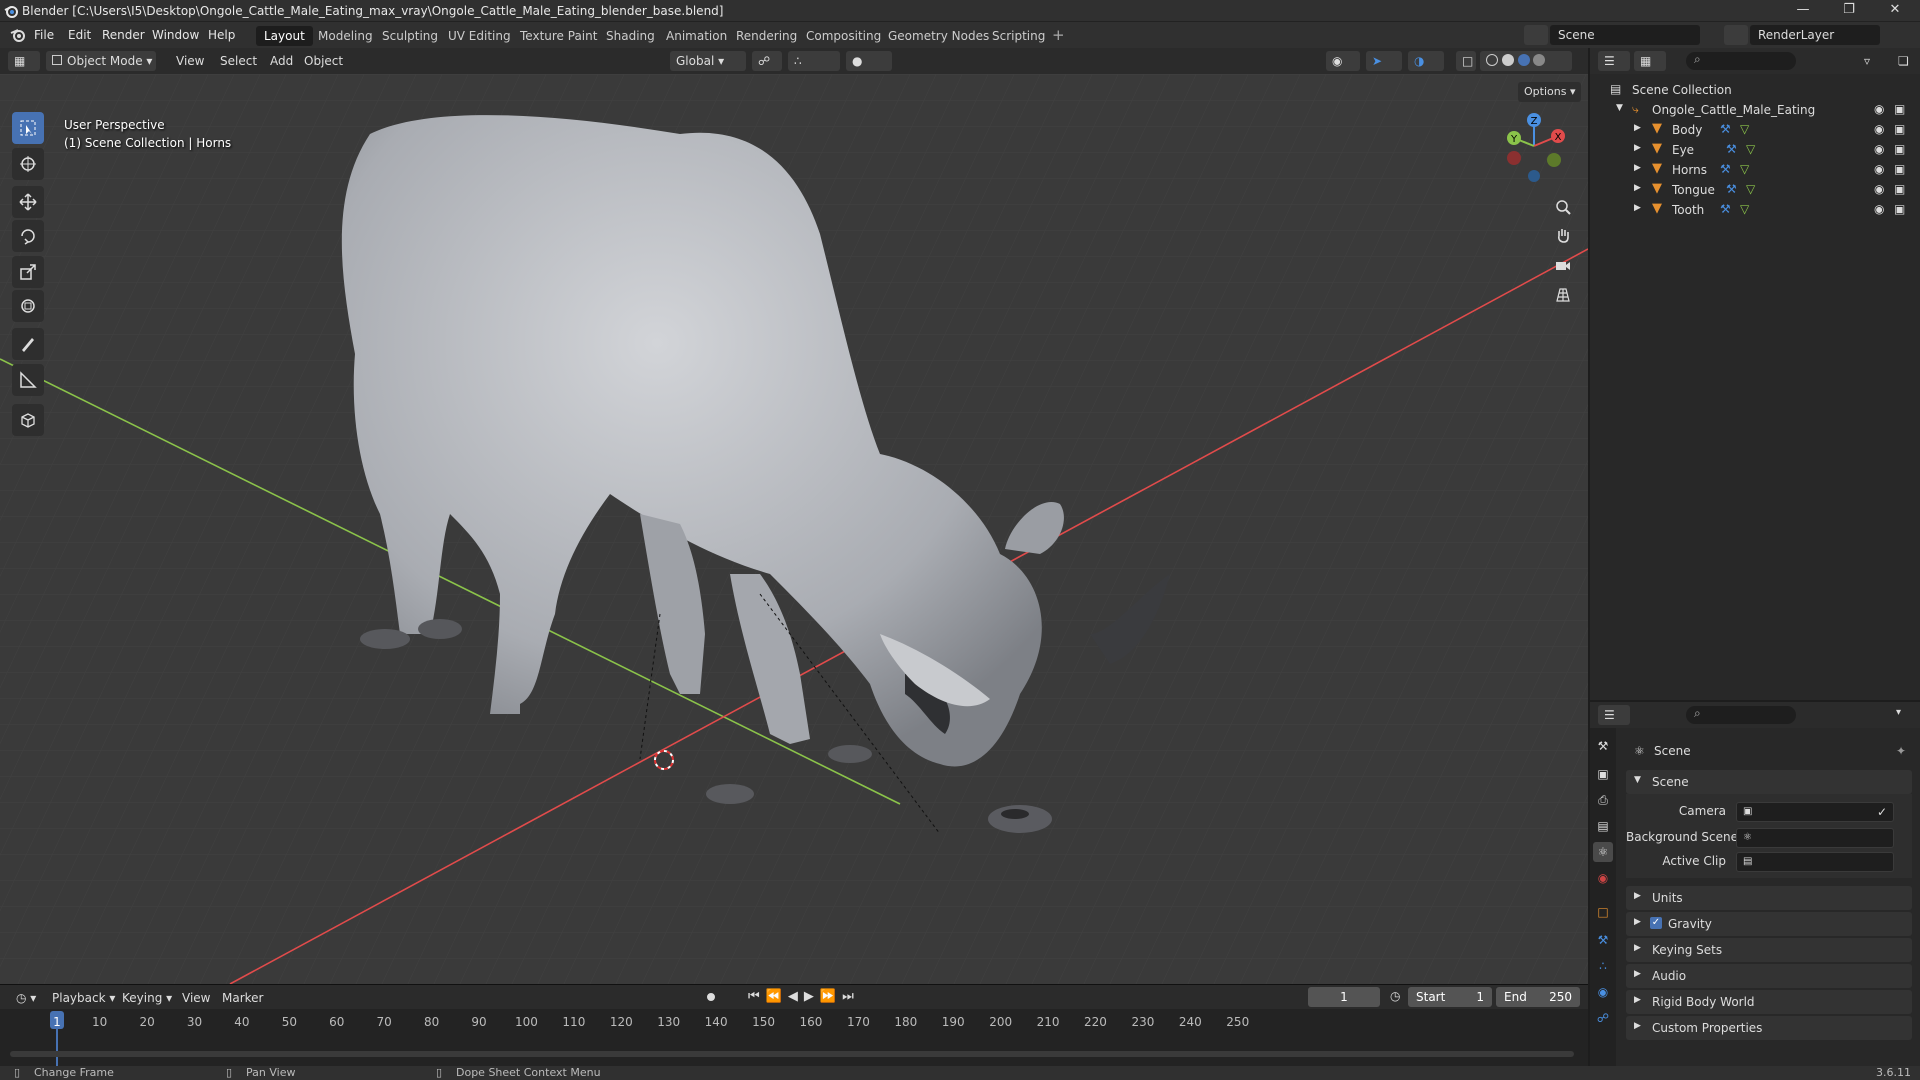 The image size is (1920, 1080). I want to click on menu-window: Window, so click(175, 35).